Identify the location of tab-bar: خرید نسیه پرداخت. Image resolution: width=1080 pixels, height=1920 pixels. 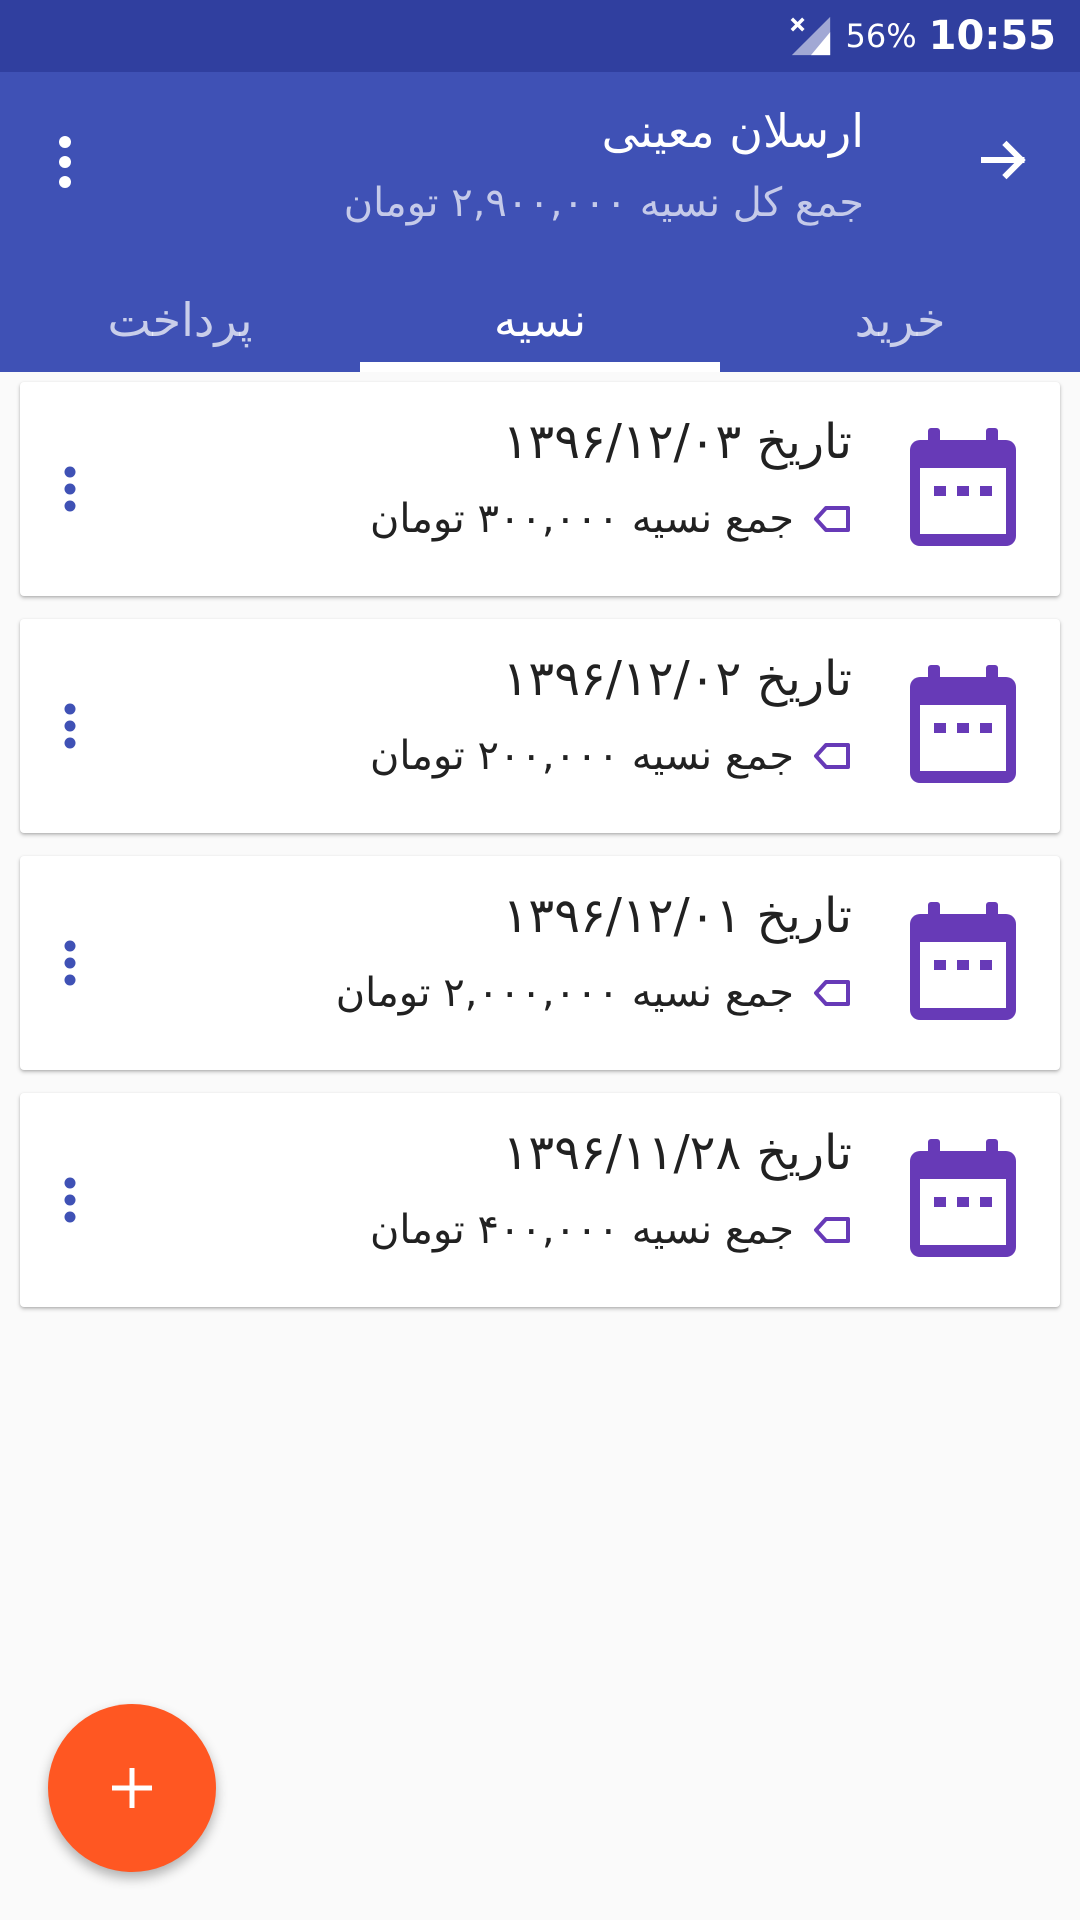
(540, 320).